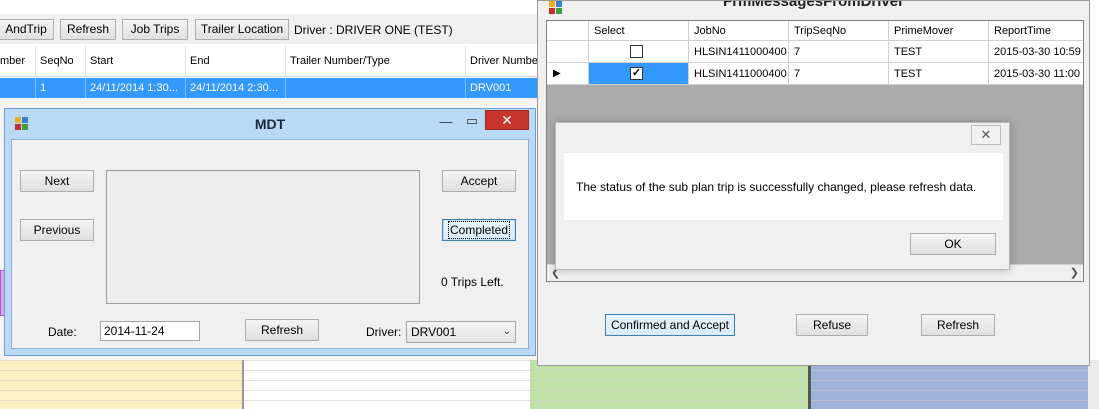 The image size is (1099, 409). I want to click on mdt-titlebar: MDT — ▭ ✕, so click(270, 123).